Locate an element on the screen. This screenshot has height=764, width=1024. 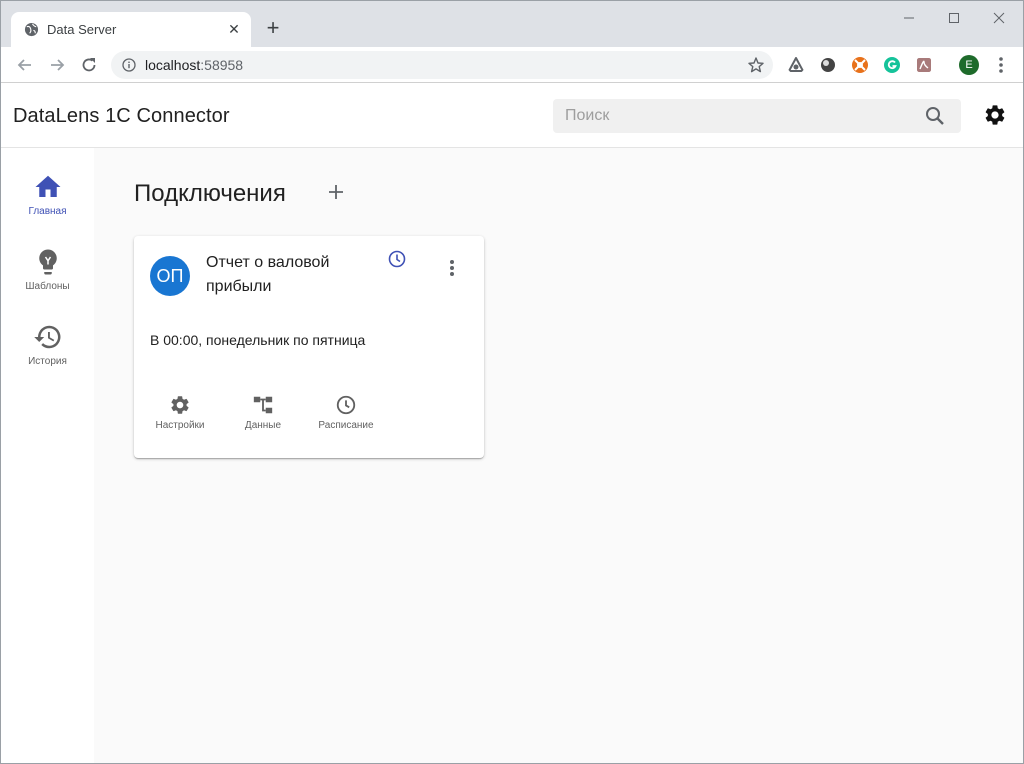
settings-action-button: Настройки is located at coordinates (180, 414).